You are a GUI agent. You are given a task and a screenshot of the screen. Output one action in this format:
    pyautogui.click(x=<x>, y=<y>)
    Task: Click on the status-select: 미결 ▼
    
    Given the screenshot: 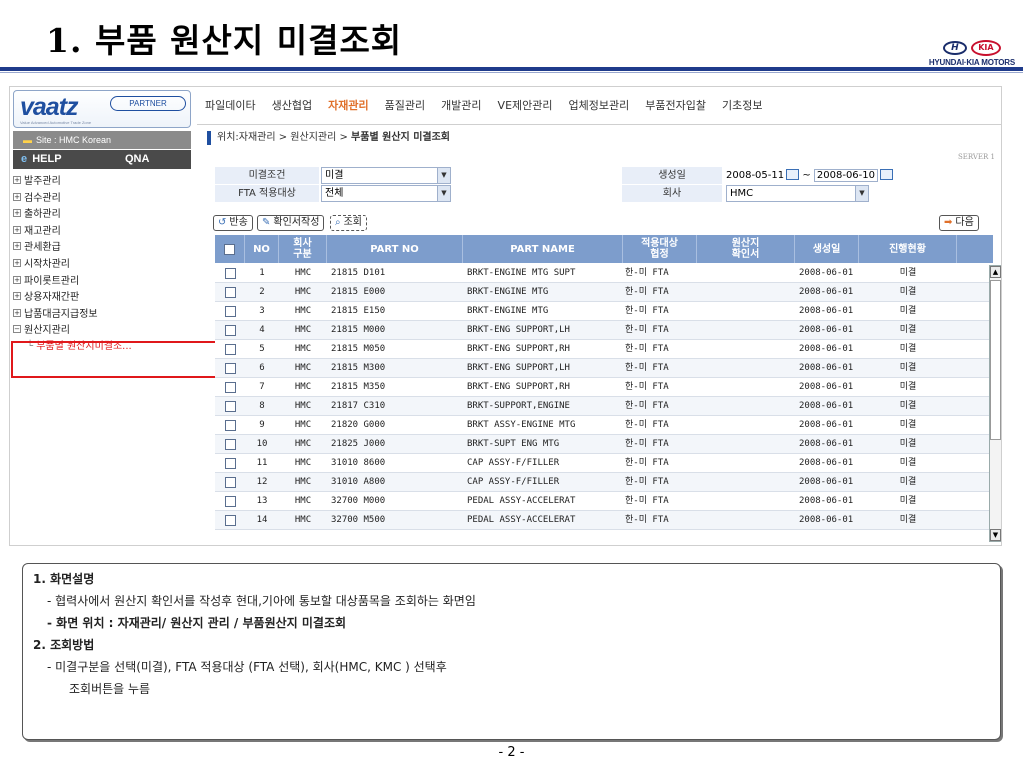 What is the action you would take?
    pyautogui.click(x=386, y=175)
    